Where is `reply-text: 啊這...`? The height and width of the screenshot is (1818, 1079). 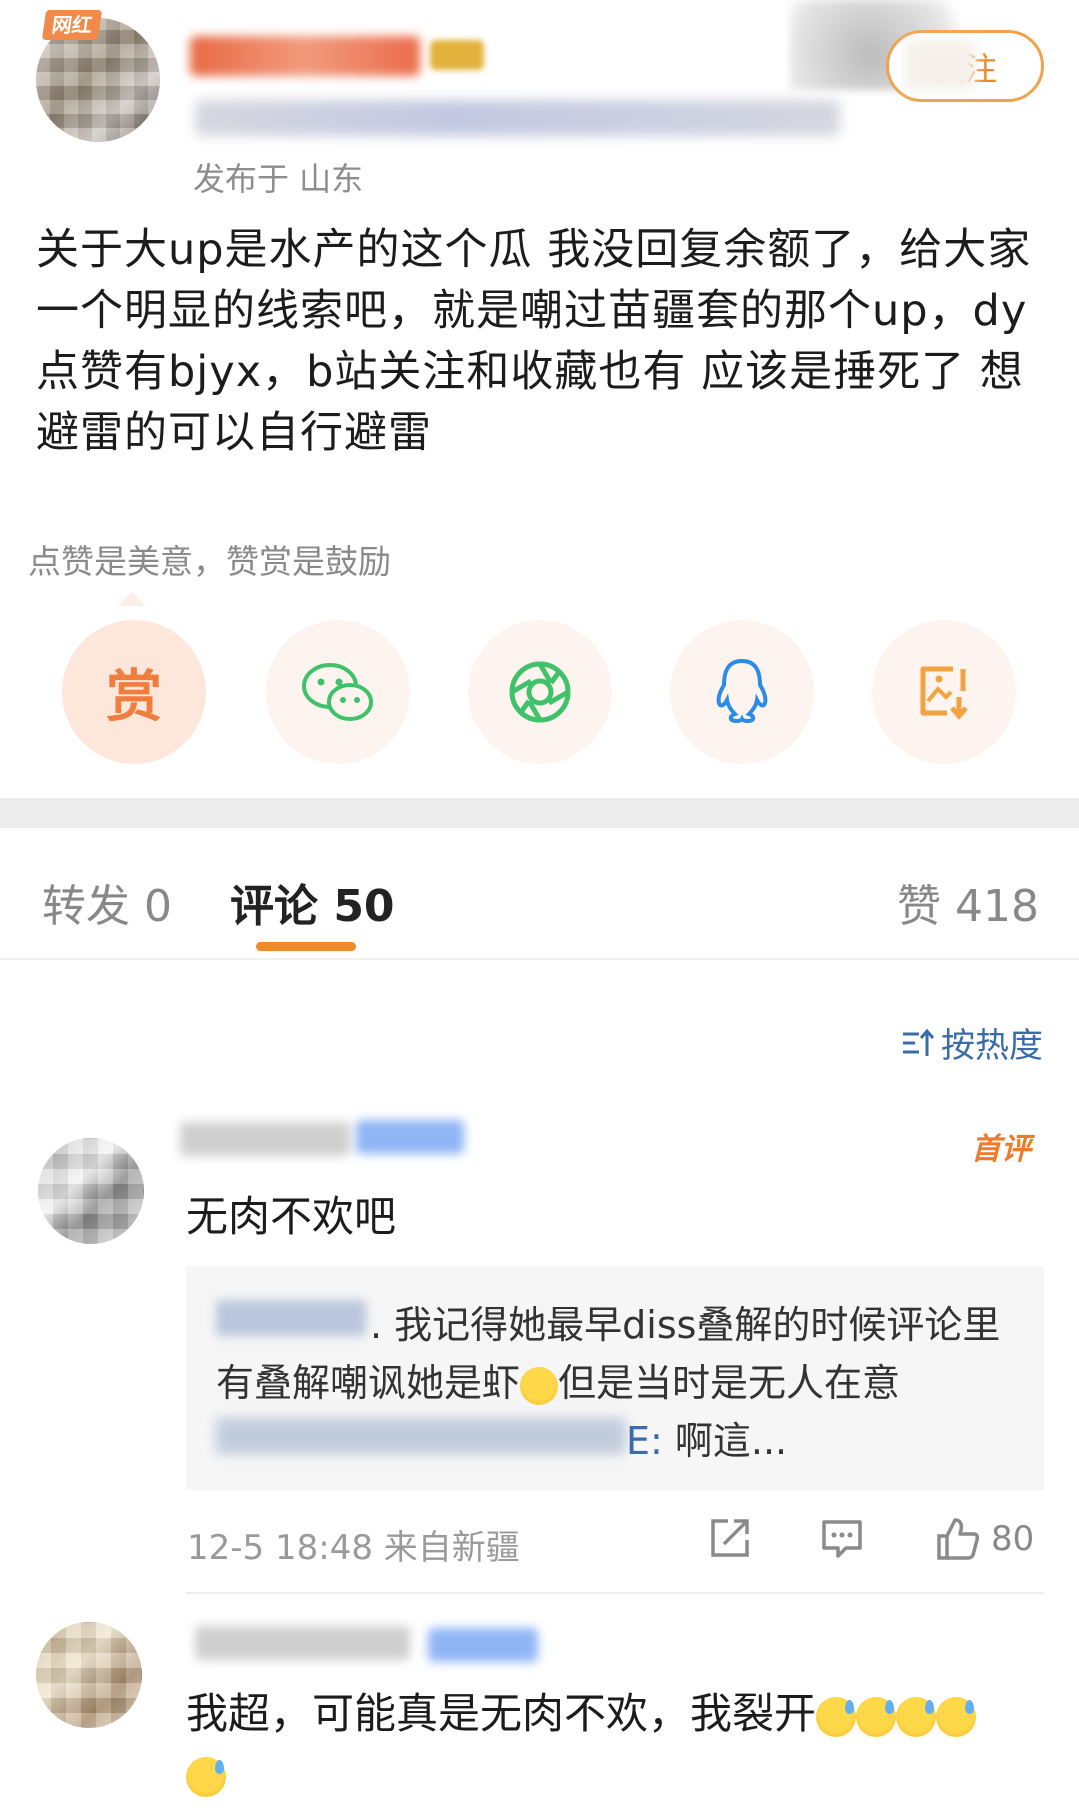 reply-text: 啊這... is located at coordinates (725, 1441).